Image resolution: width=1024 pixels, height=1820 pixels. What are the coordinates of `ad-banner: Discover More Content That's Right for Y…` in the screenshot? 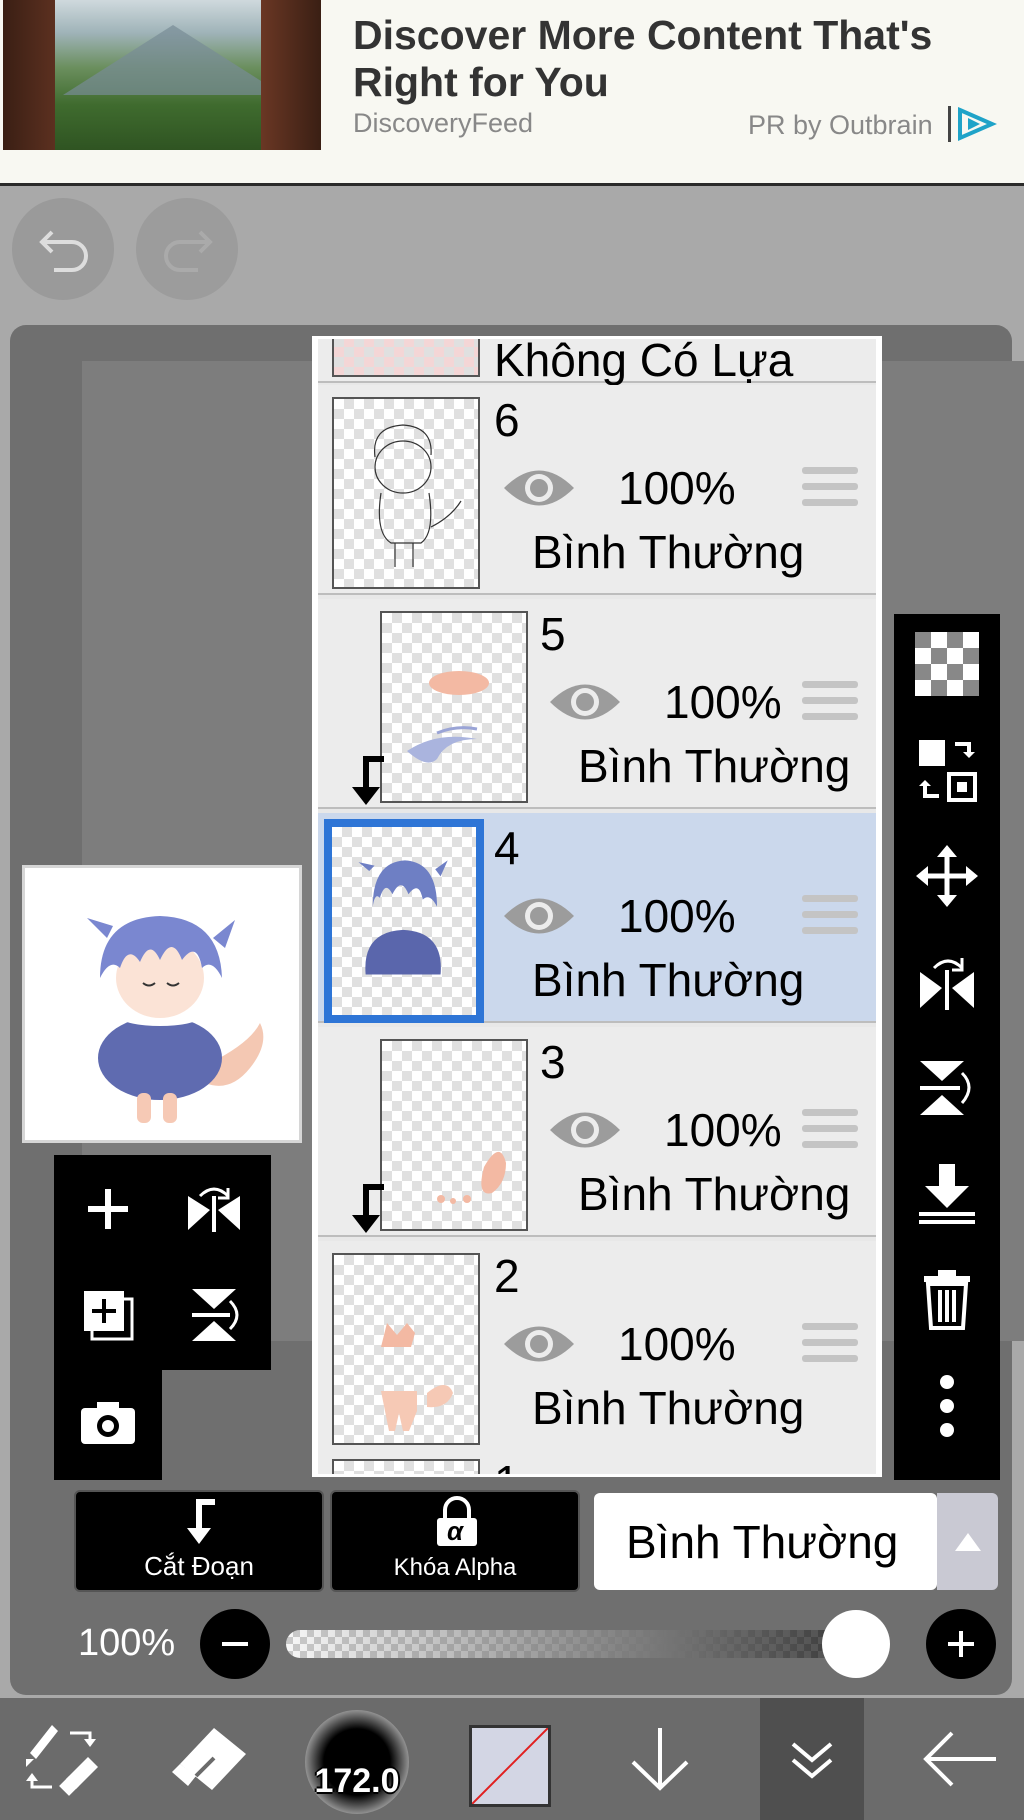 It's located at (512, 93).